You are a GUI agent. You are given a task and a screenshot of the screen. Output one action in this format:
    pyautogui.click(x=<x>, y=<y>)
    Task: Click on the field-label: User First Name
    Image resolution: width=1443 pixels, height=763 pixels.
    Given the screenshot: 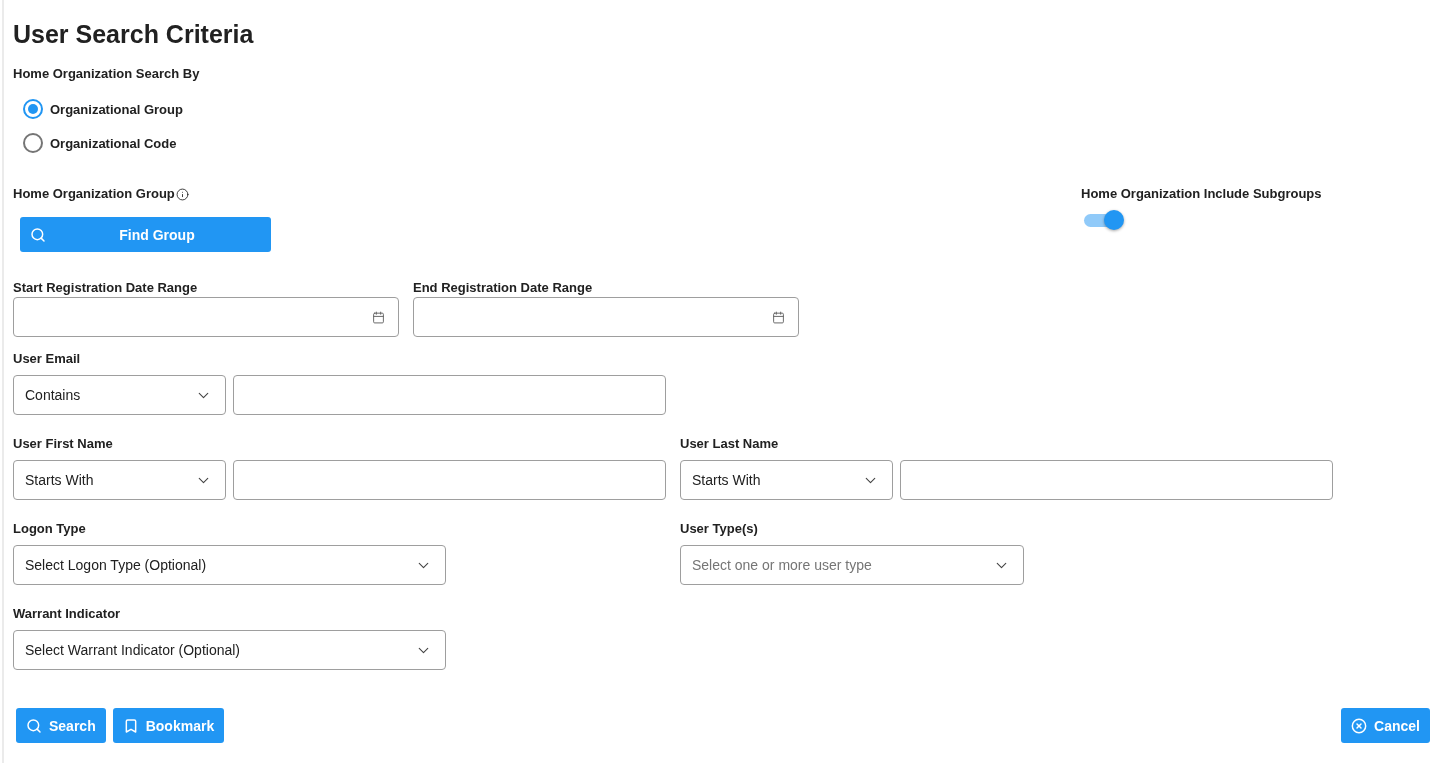 What is the action you would take?
    pyautogui.click(x=63, y=444)
    